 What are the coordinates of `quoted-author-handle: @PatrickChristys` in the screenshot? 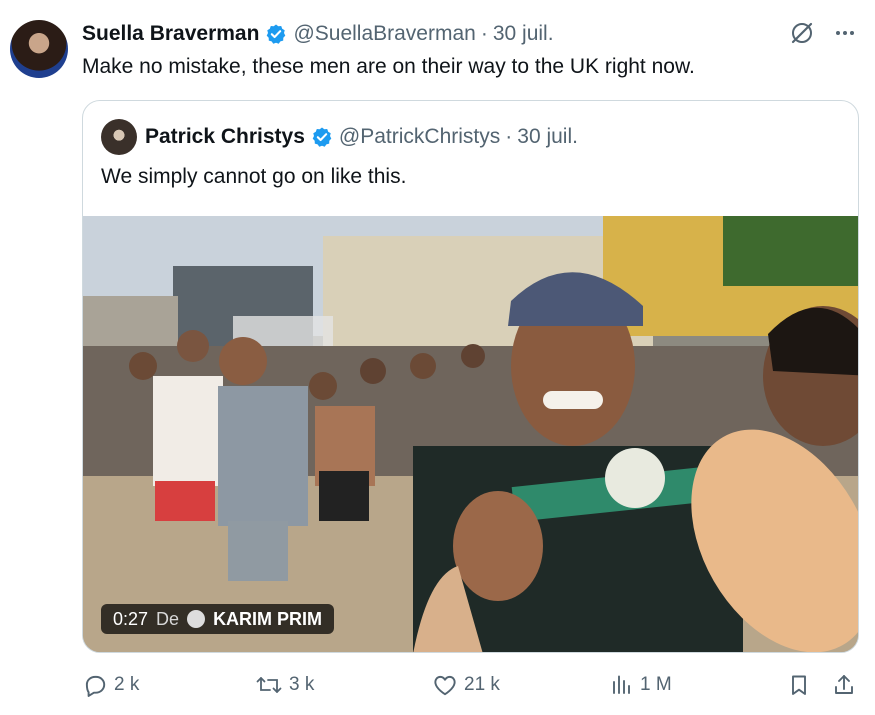 It's located at (419, 137).